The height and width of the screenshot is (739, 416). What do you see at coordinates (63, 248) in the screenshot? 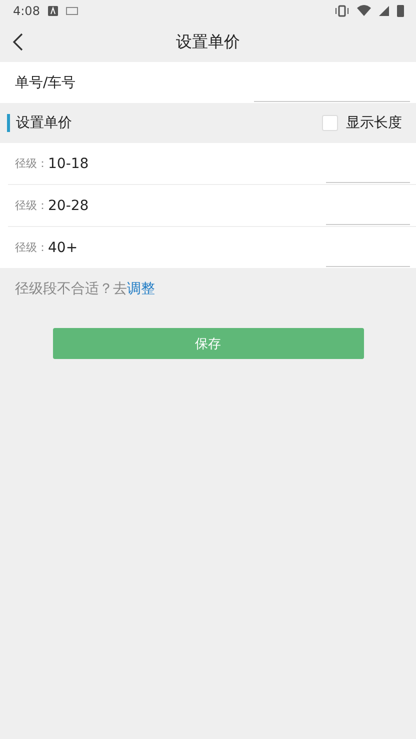
I see `grade-range: 40+` at bounding box center [63, 248].